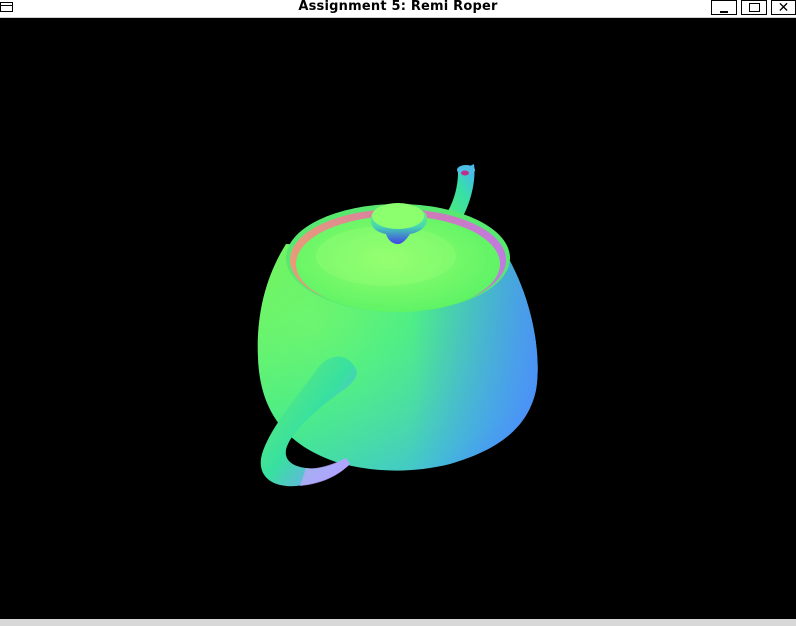  I want to click on close-button: ✕, so click(783, 7).